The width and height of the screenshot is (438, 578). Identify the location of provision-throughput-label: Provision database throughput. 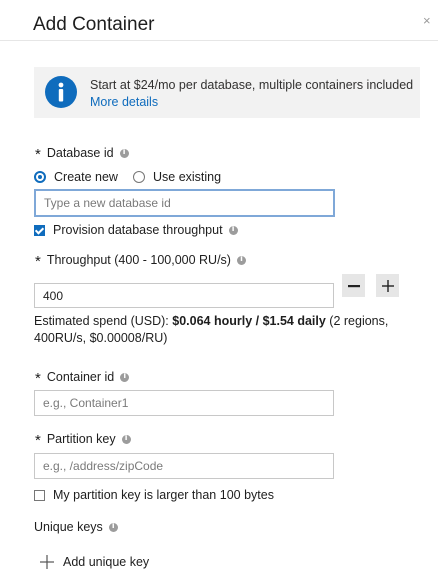
(138, 230).